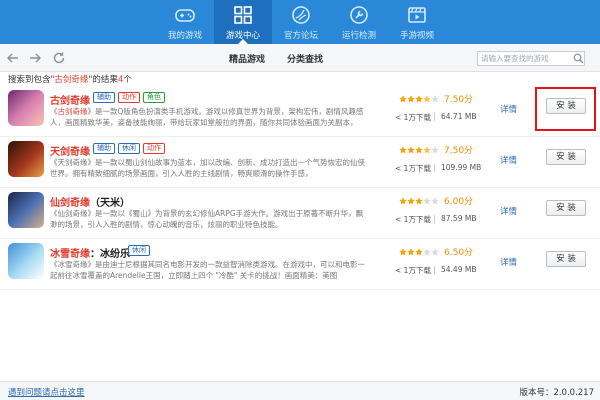  I want to click on file-size: 64.71 MB, so click(459, 116).